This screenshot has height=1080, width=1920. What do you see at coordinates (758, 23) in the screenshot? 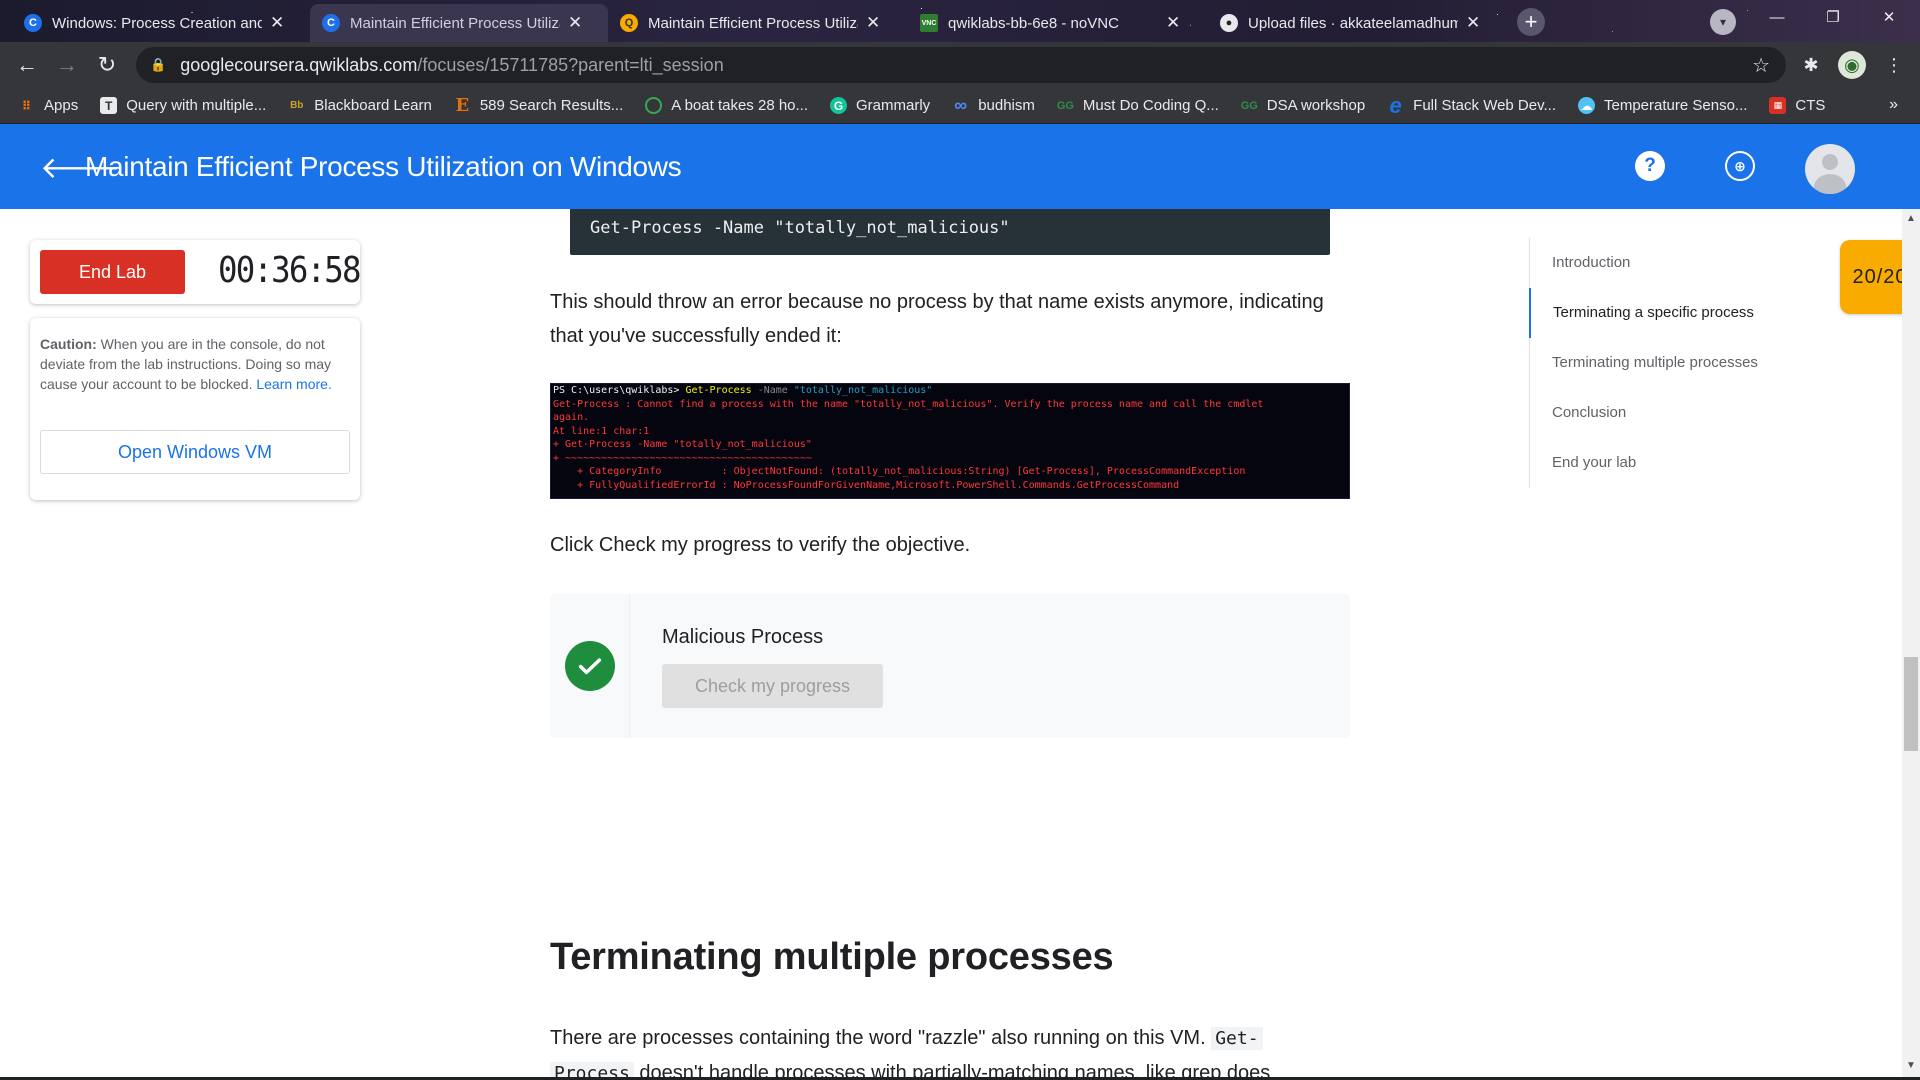
I see `browser-tab-3: Q Maintain Efficient Process Utiliza ✕` at bounding box center [758, 23].